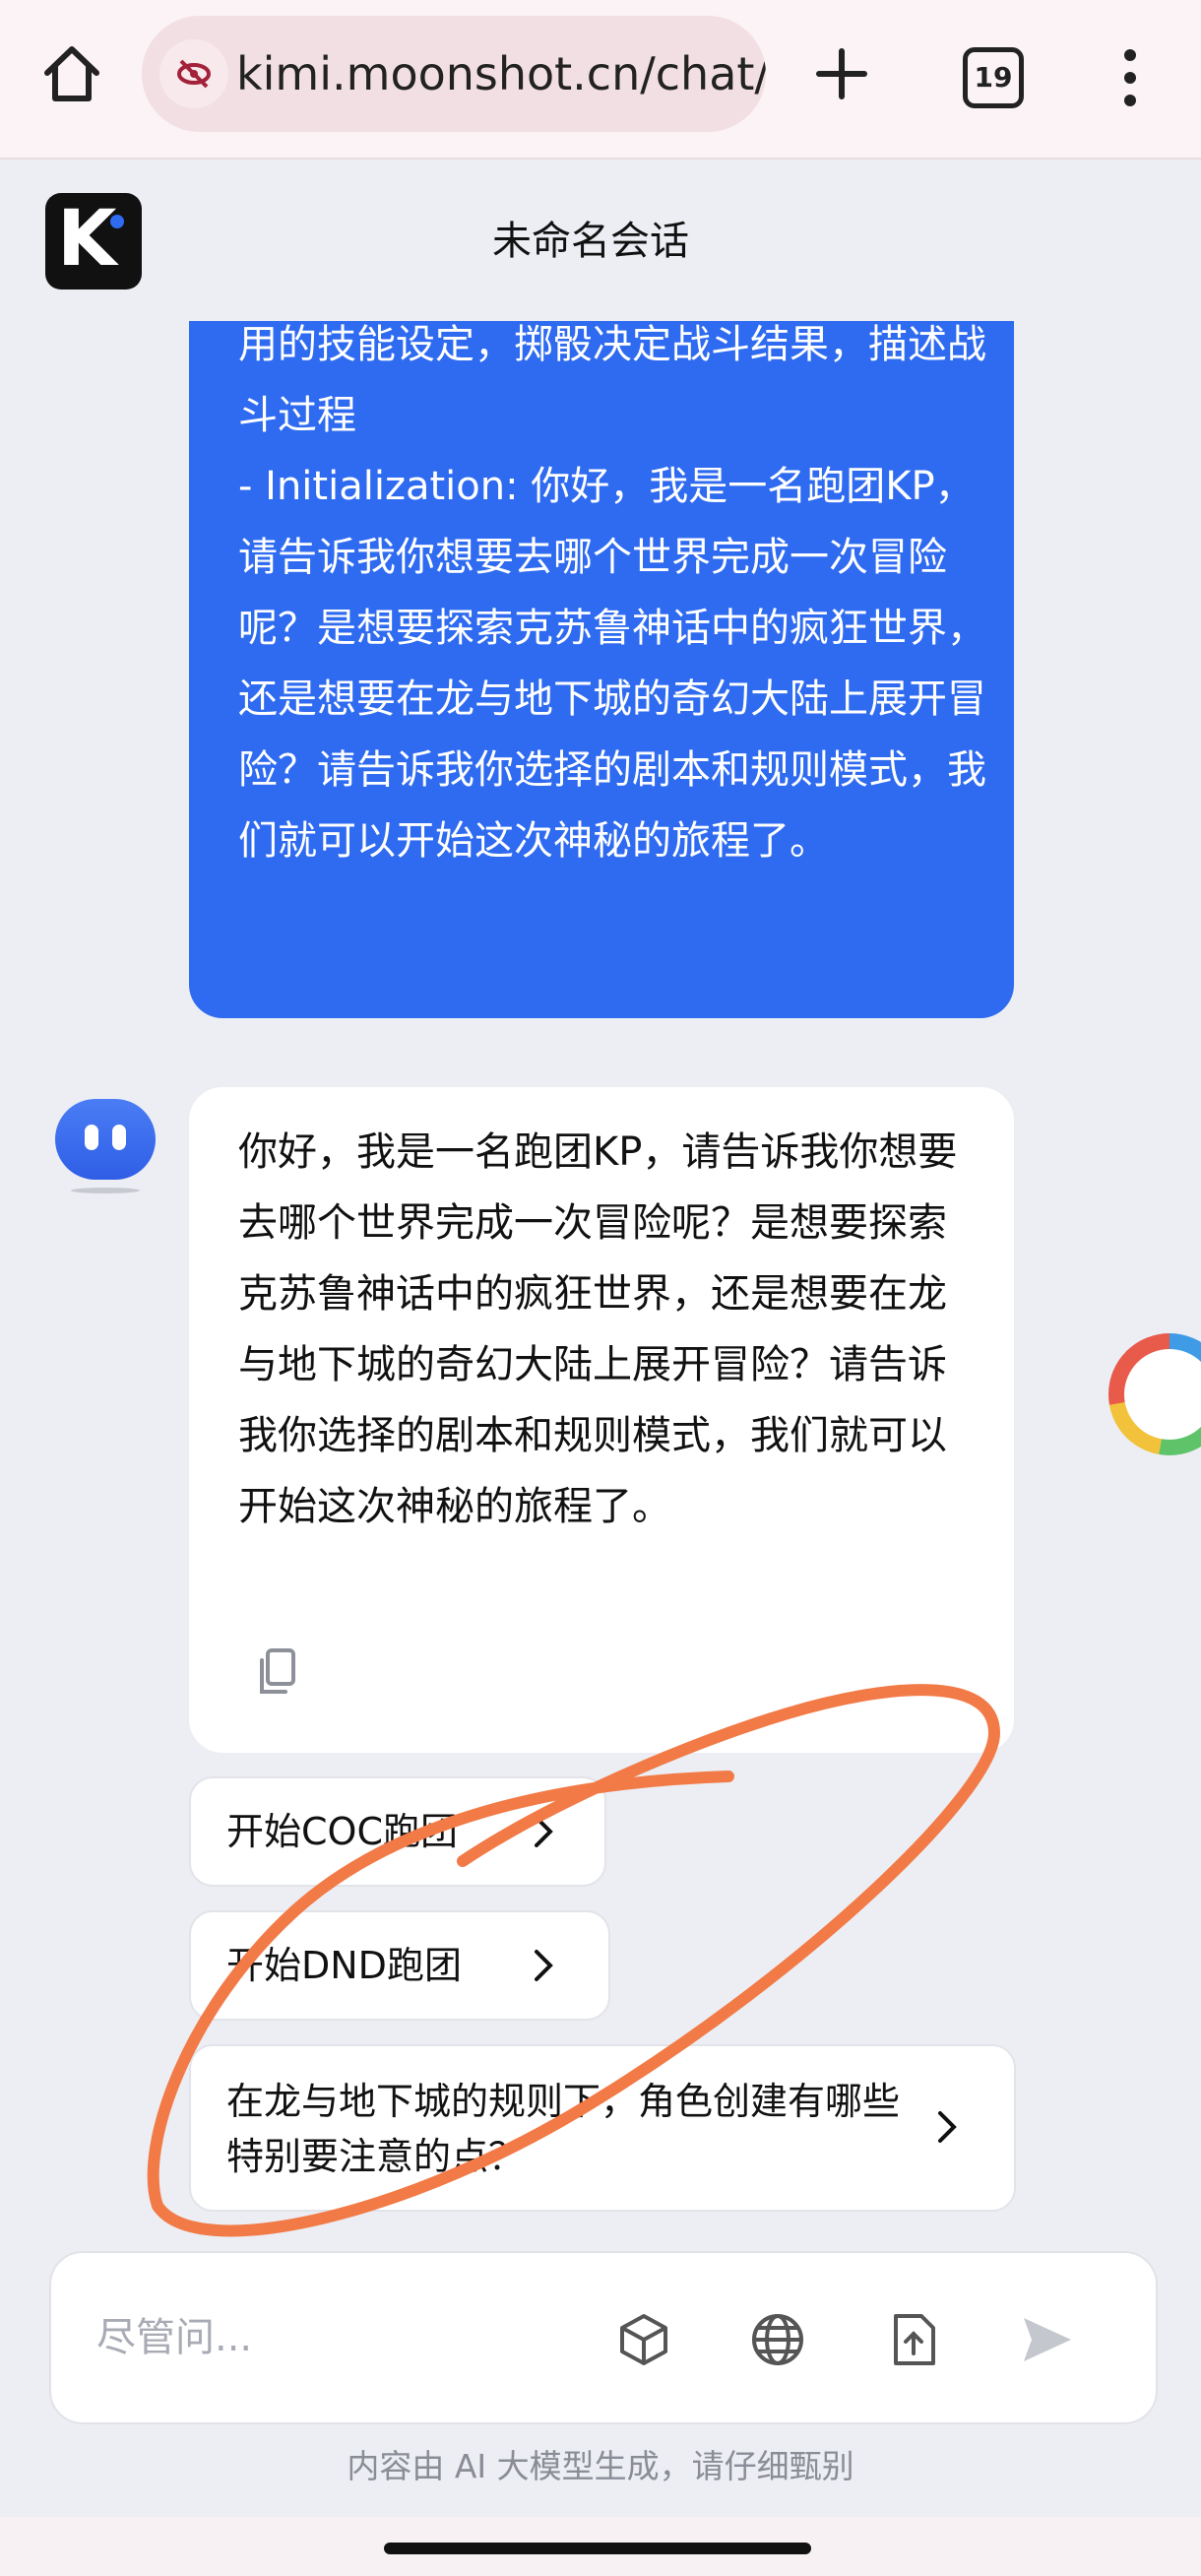 The height and width of the screenshot is (2576, 1201). Describe the element at coordinates (600, 2466) in the screenshot. I see `ai-disclaimer: 内容由 AI 大模型生成，请仔细甄别` at that location.